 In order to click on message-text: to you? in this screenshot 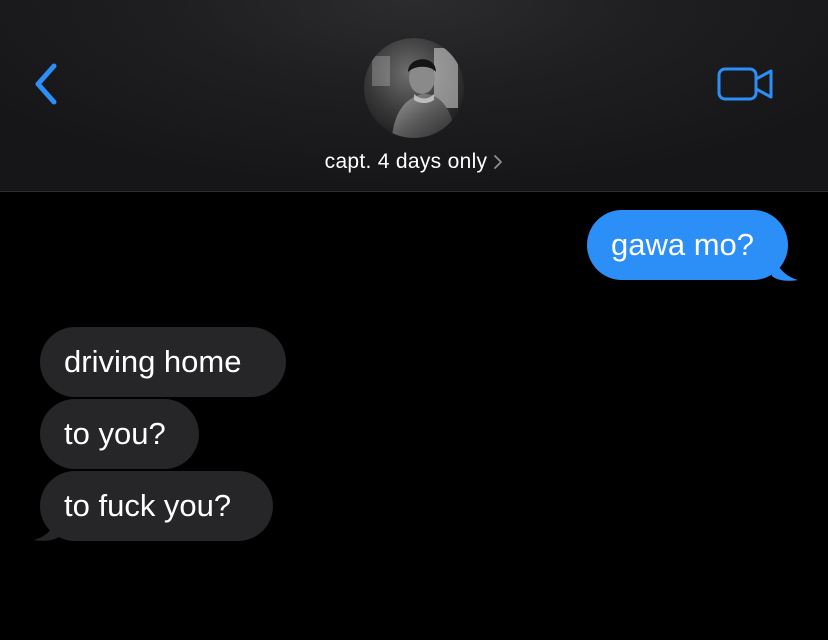, I will do `click(115, 433)`.